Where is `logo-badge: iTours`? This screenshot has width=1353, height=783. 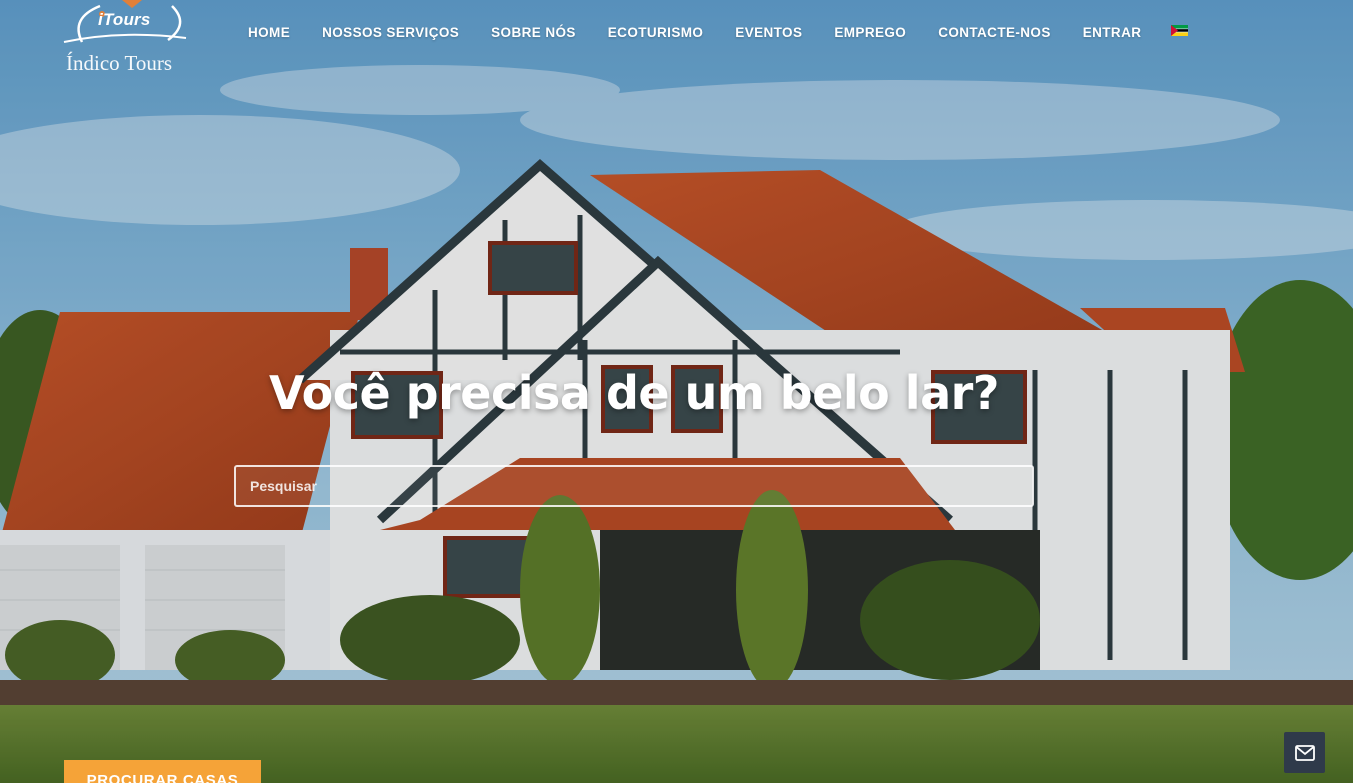 logo-badge: iTours is located at coordinates (124, 19).